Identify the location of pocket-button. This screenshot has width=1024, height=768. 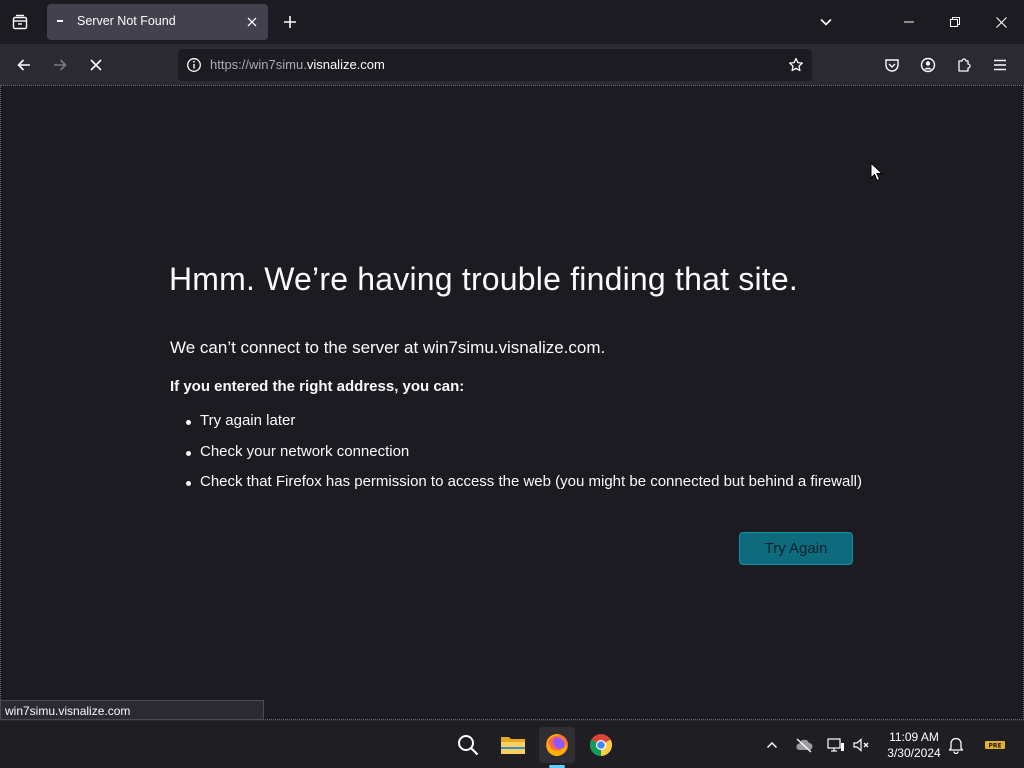
(892, 65).